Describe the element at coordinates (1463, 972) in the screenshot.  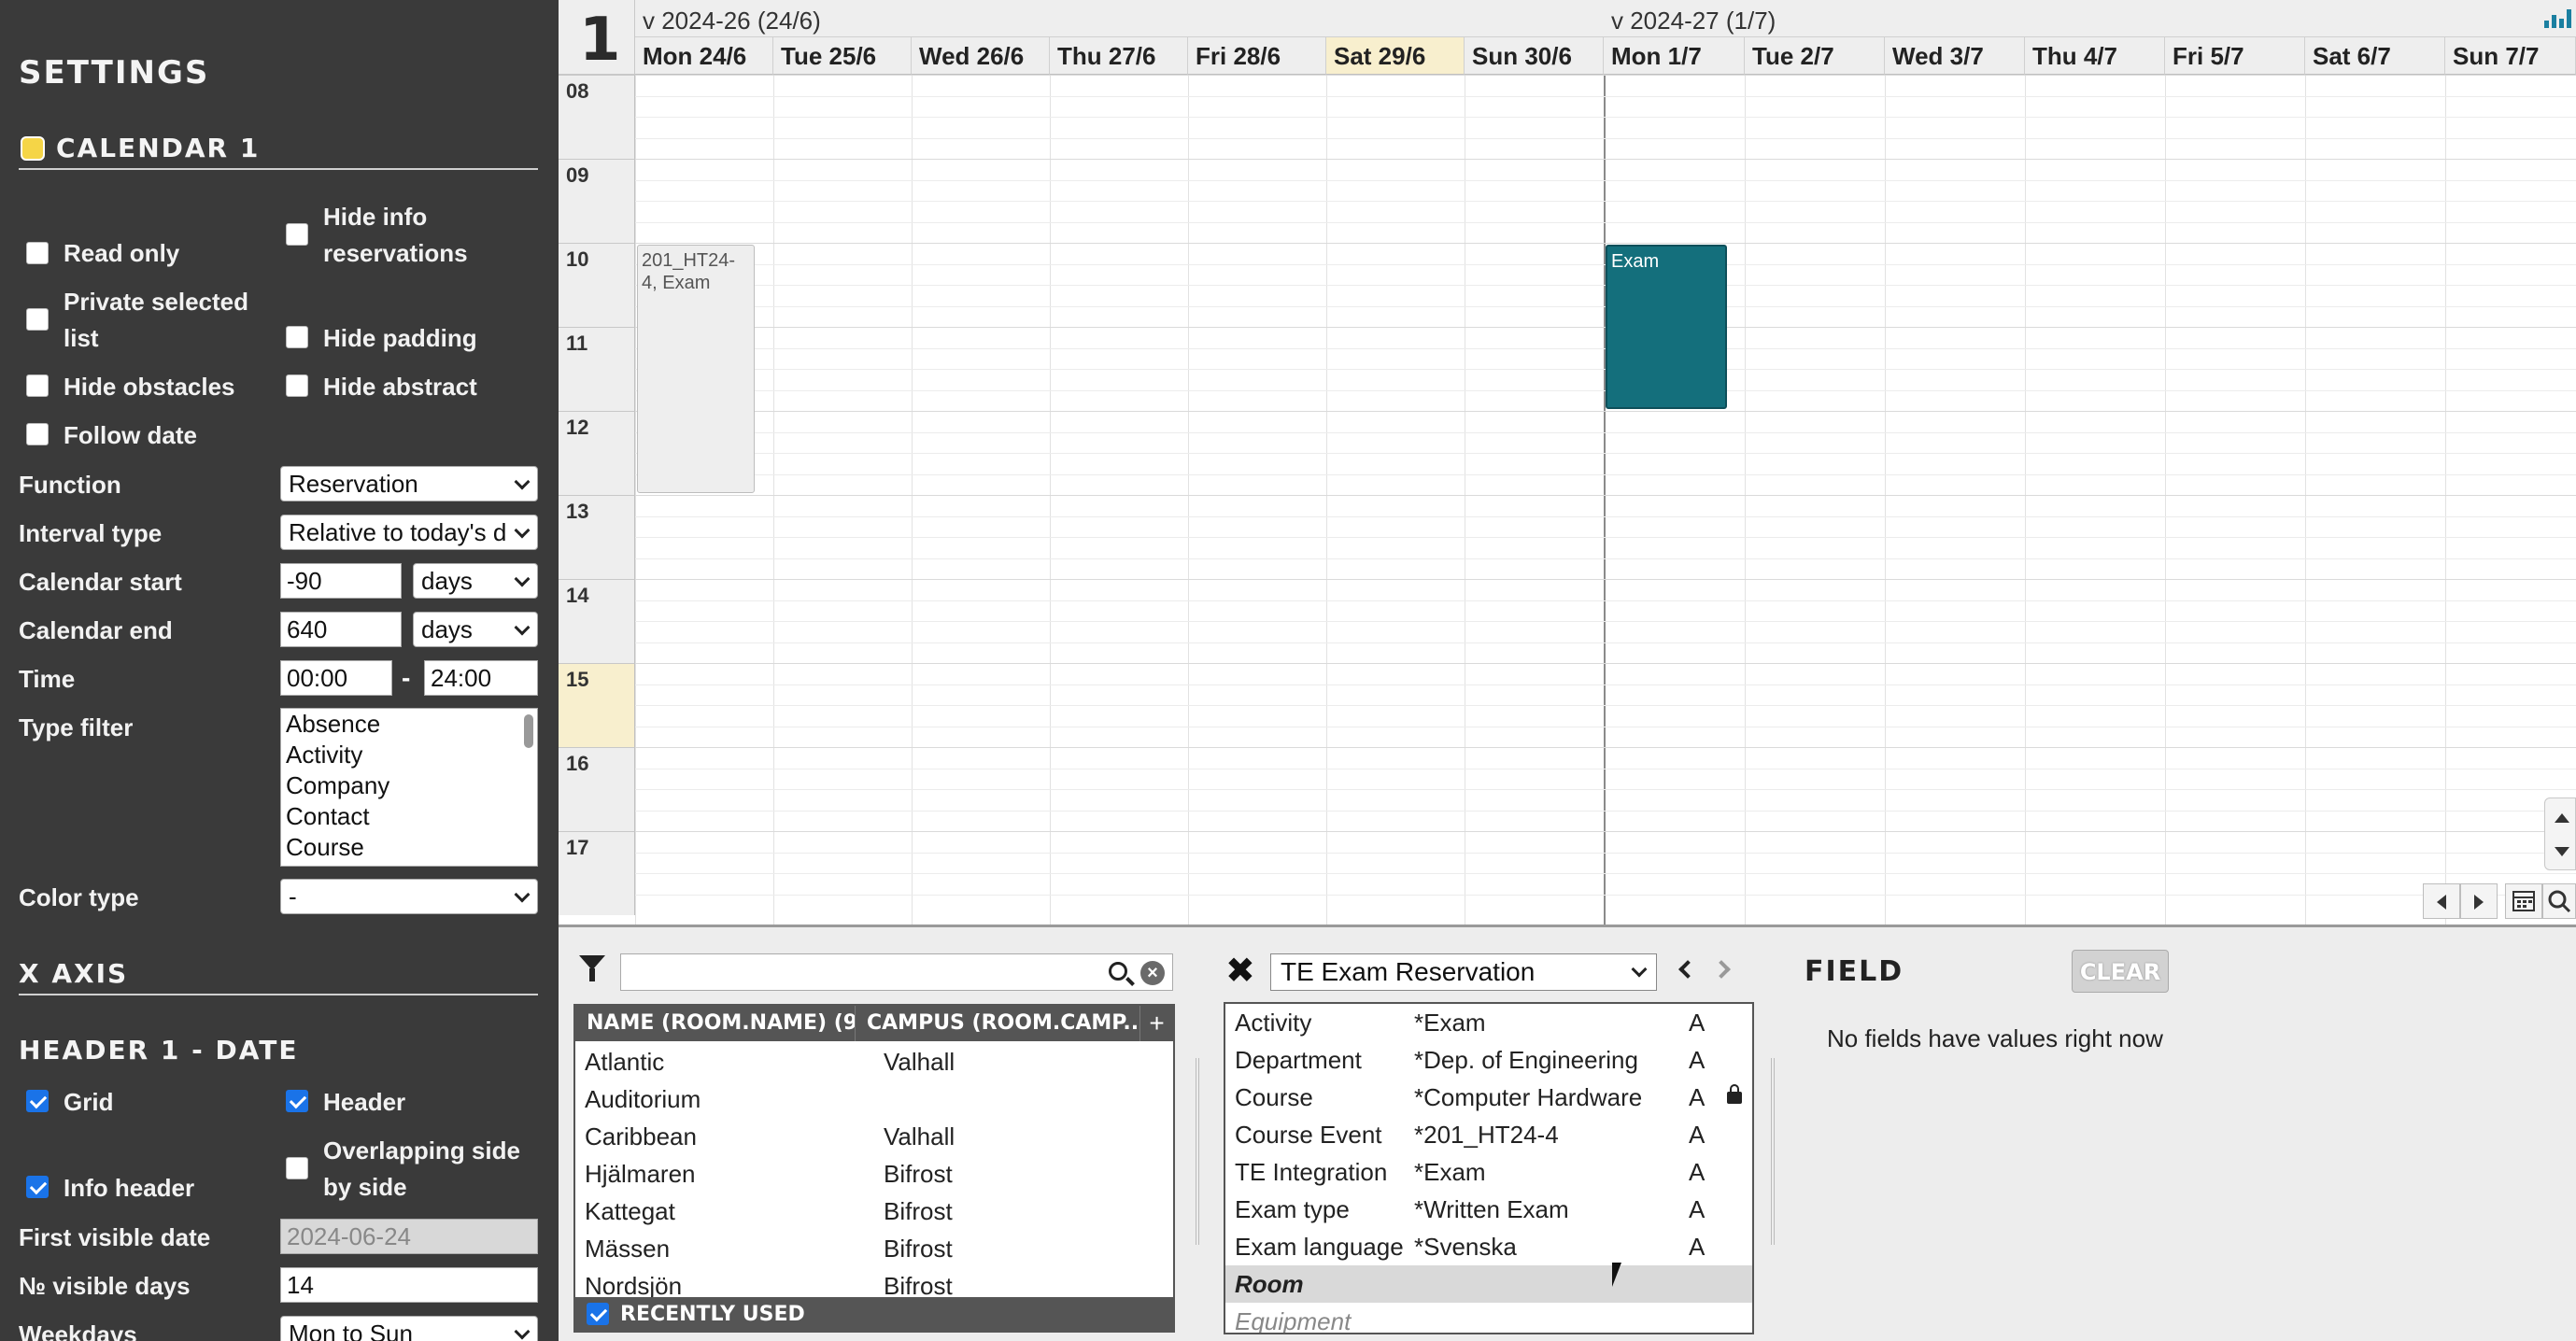
I see `reservation-type-select: TE Exam Reservation` at that location.